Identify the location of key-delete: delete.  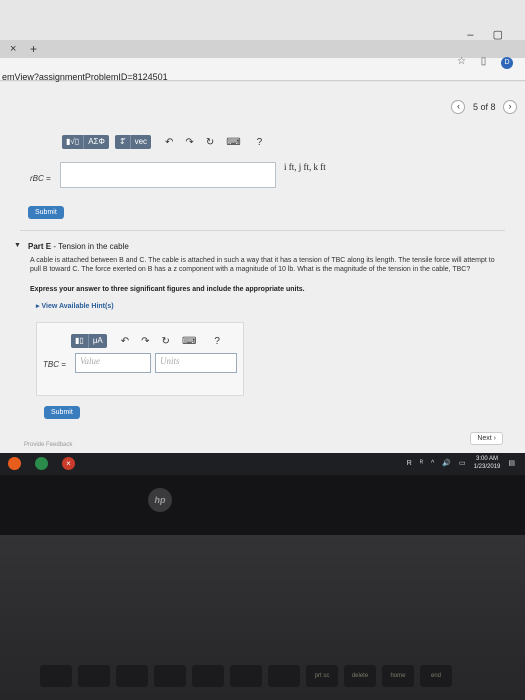
(360, 676).